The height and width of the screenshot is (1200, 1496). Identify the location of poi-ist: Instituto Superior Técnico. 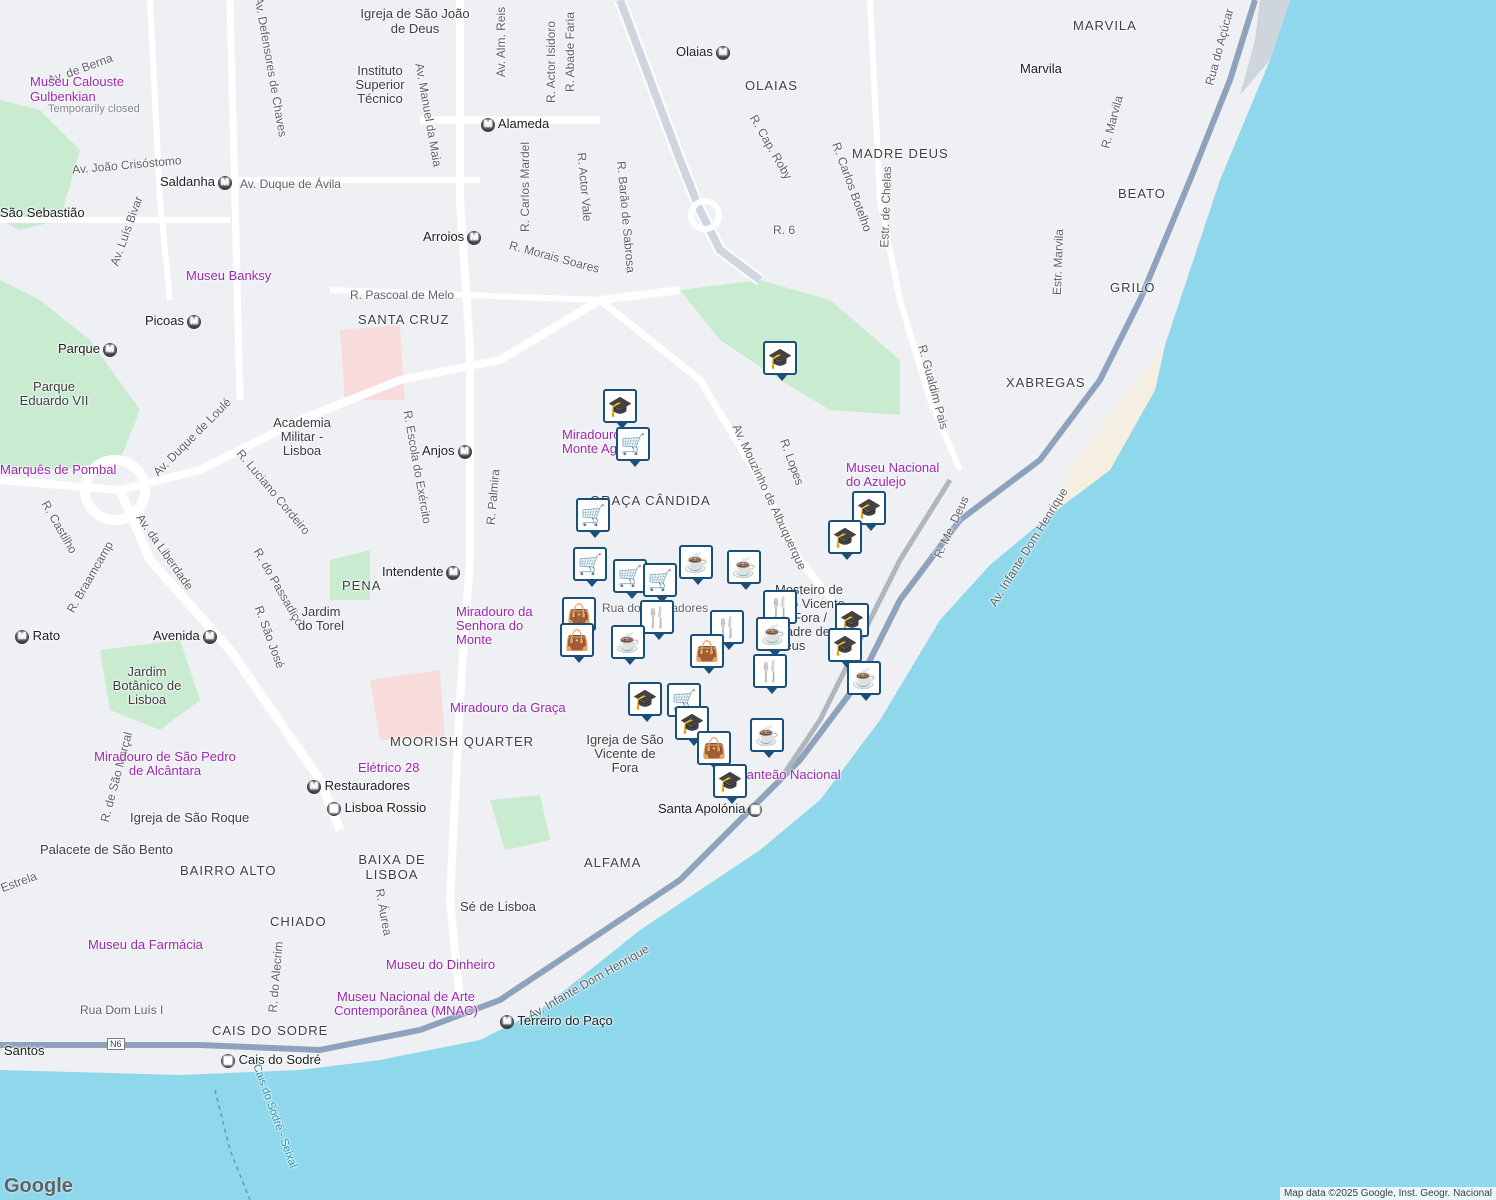
(380, 85).